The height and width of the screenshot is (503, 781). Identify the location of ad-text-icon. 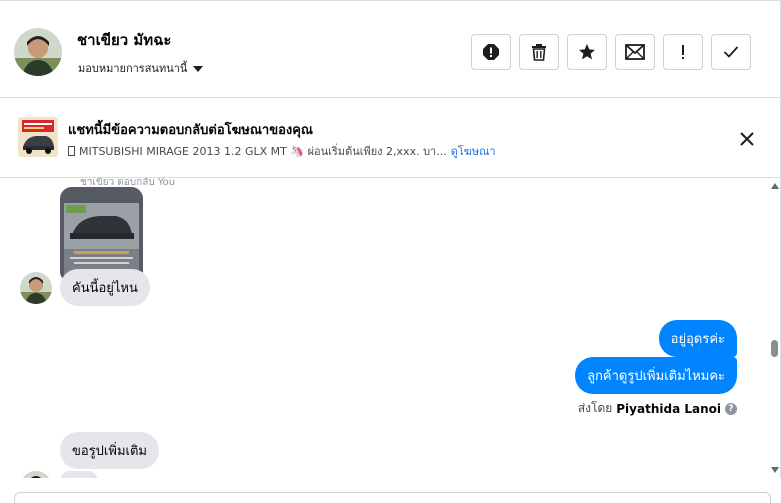
(71, 151).